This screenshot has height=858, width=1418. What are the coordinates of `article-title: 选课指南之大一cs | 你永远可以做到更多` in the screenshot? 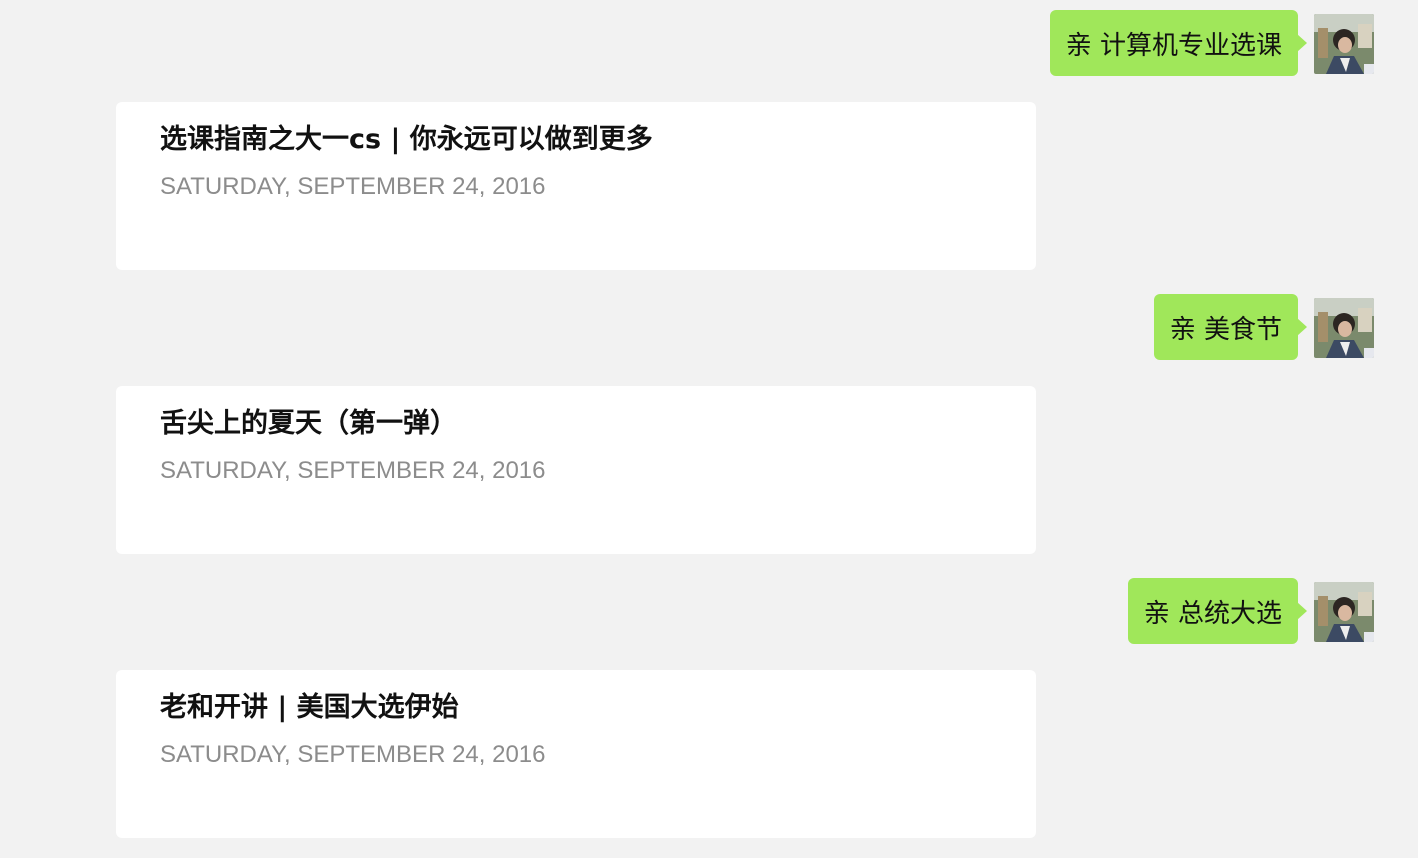 It's located at (406, 139).